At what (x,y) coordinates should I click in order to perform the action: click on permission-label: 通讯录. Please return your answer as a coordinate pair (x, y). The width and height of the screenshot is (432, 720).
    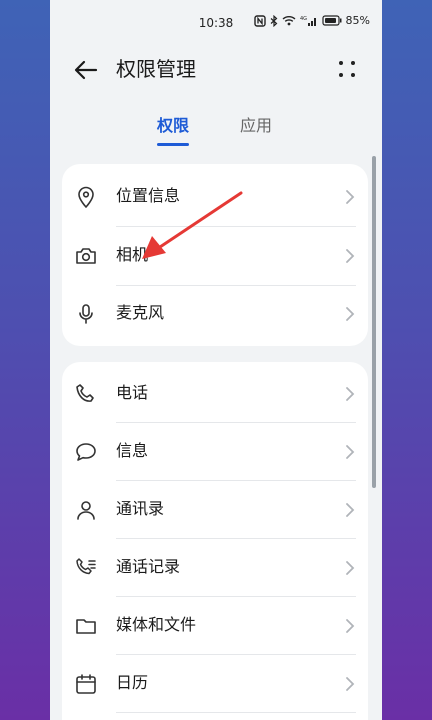
    Looking at the image, I should click on (140, 508).